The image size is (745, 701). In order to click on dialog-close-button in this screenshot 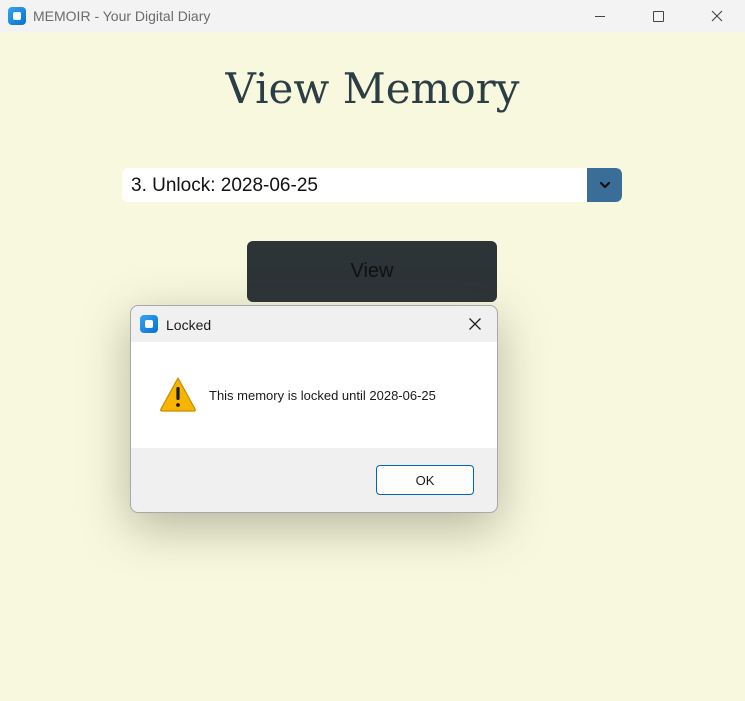, I will do `click(475, 324)`.